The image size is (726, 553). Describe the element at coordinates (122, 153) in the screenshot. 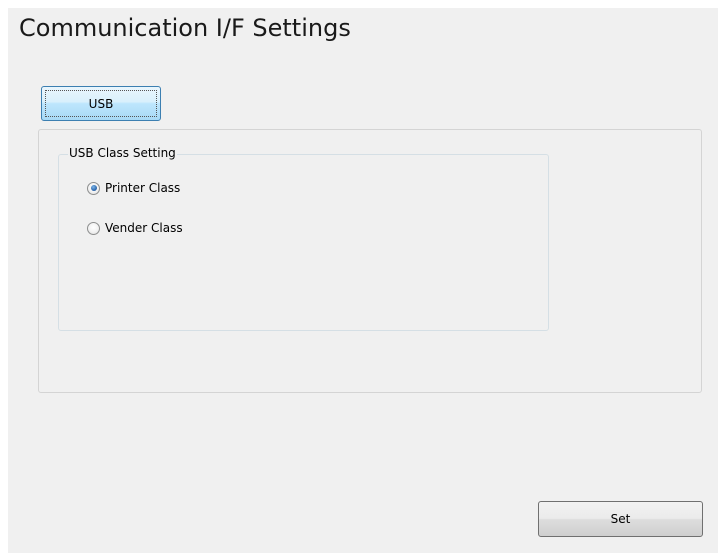

I see `groupbox-legend: USB Class Setting` at that location.